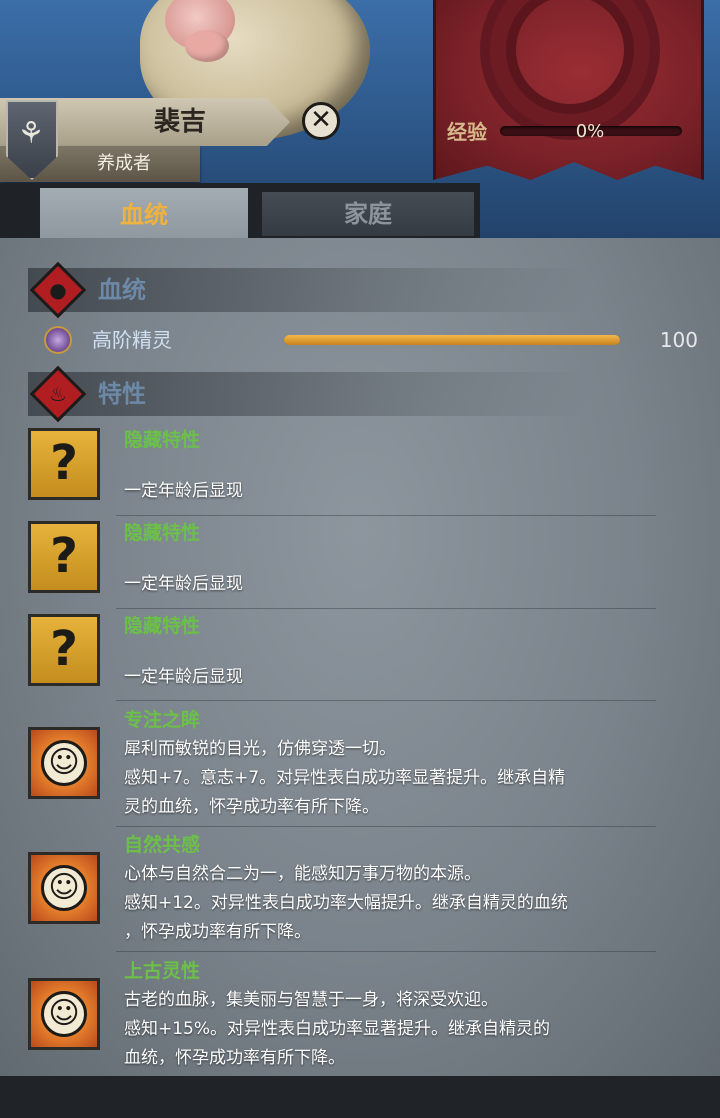 The image size is (720, 1118). Describe the element at coordinates (345, 778) in the screenshot. I see `trait-description-line-2: 感知+7。意志+7。对异性表白成功率显著提升。继承自精` at that location.